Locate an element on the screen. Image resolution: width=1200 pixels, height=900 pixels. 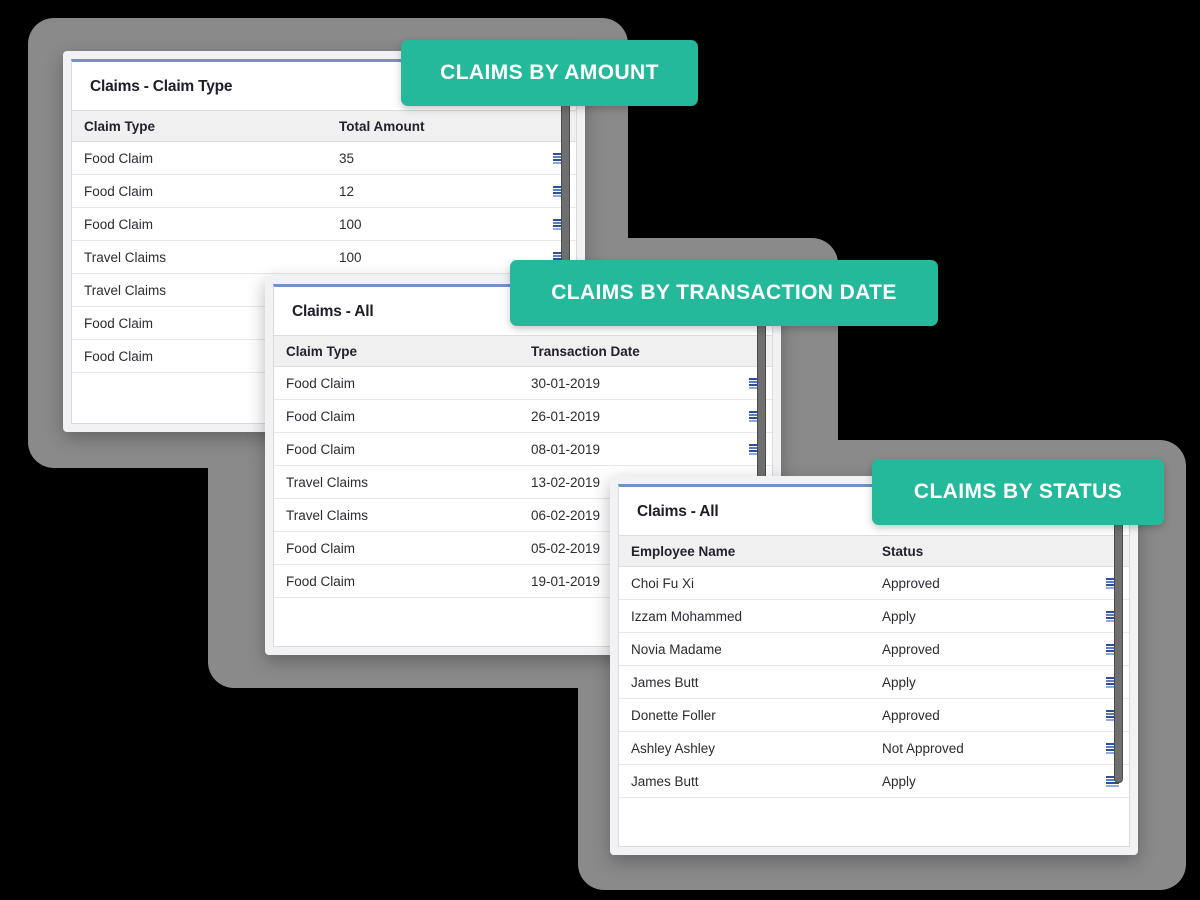
badge-label: CLAIMS BY TRANSACTION DATE is located at coordinates (724, 292).